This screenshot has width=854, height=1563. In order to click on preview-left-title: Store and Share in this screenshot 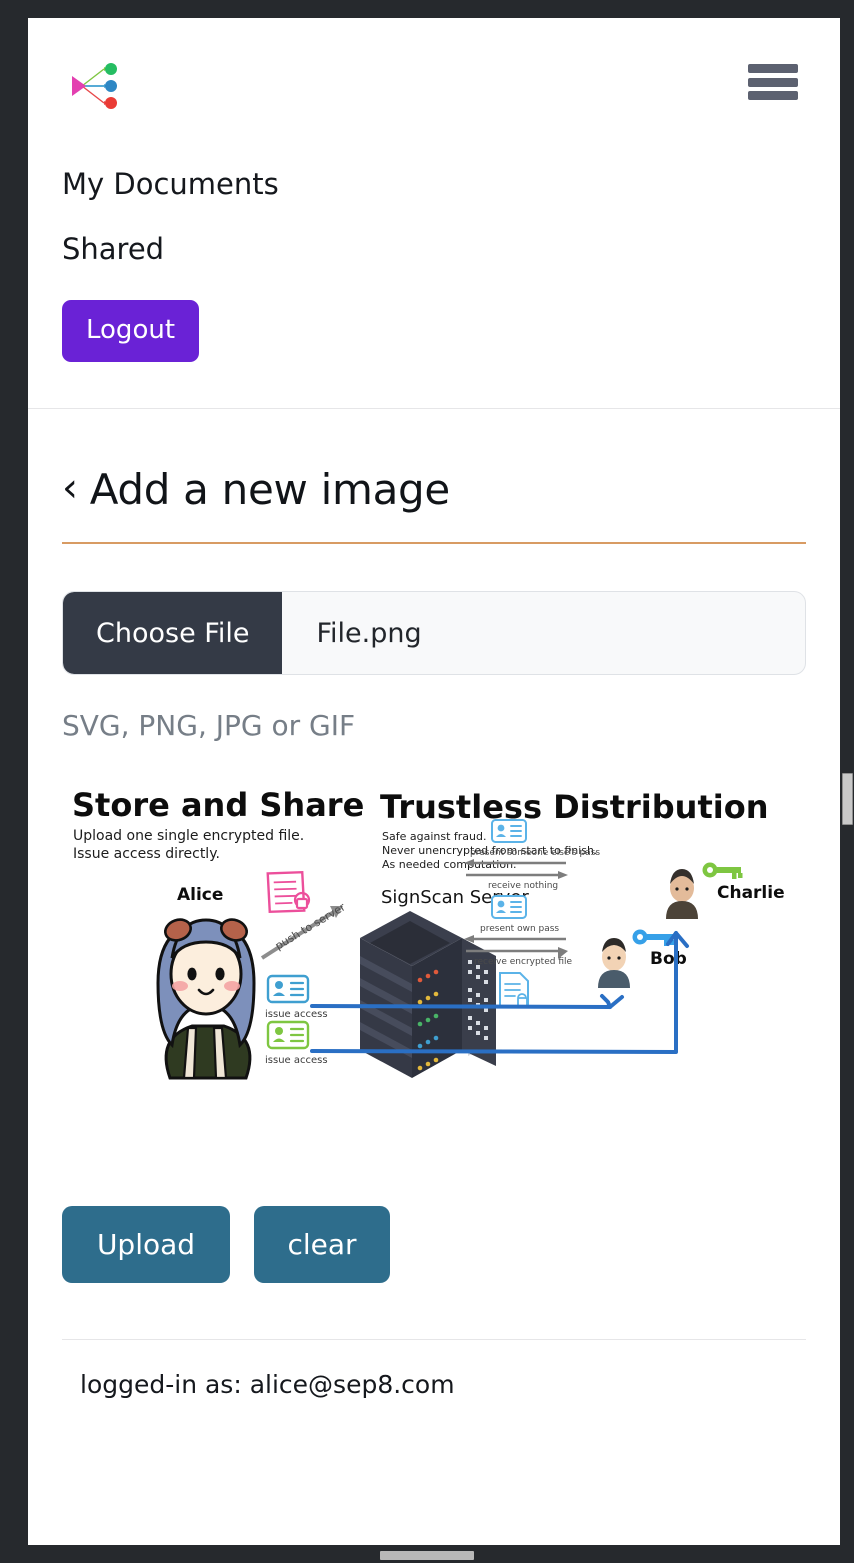, I will do `click(218, 805)`.